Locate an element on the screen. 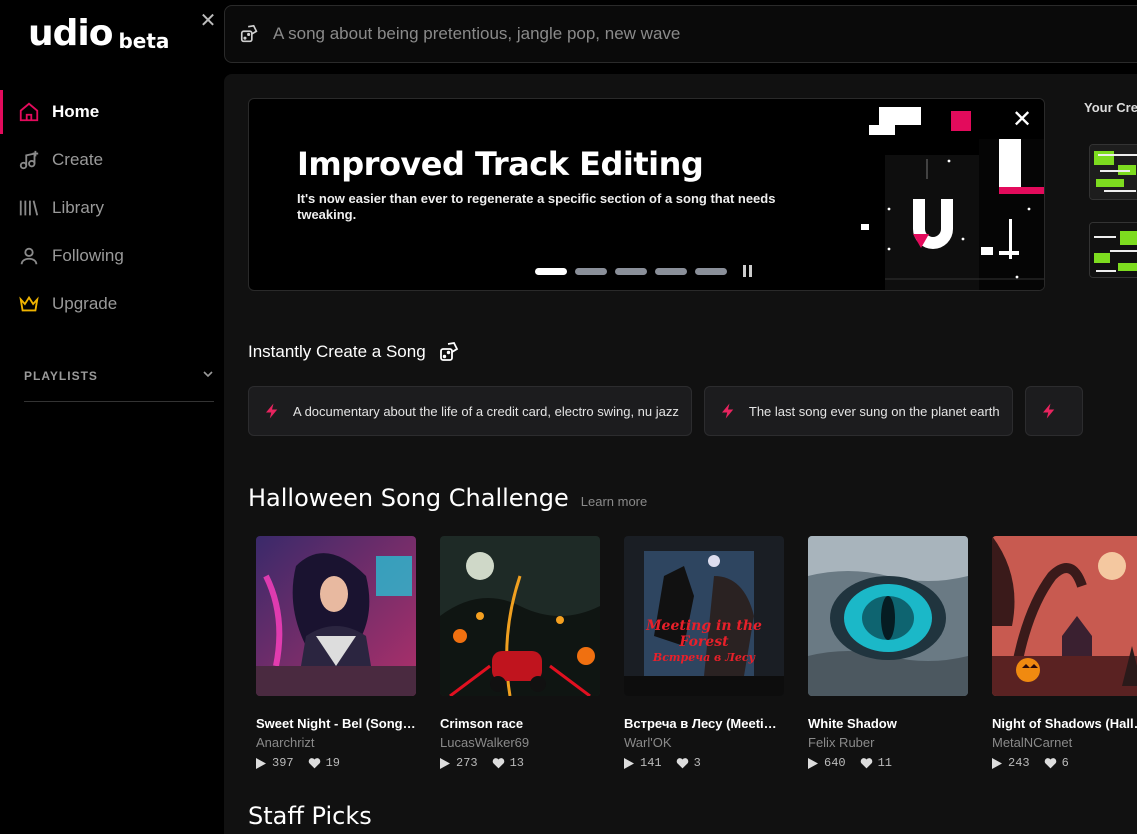 Image resolution: width=1137 pixels, height=834 pixels. play-count: 243 is located at coordinates (1019, 763).